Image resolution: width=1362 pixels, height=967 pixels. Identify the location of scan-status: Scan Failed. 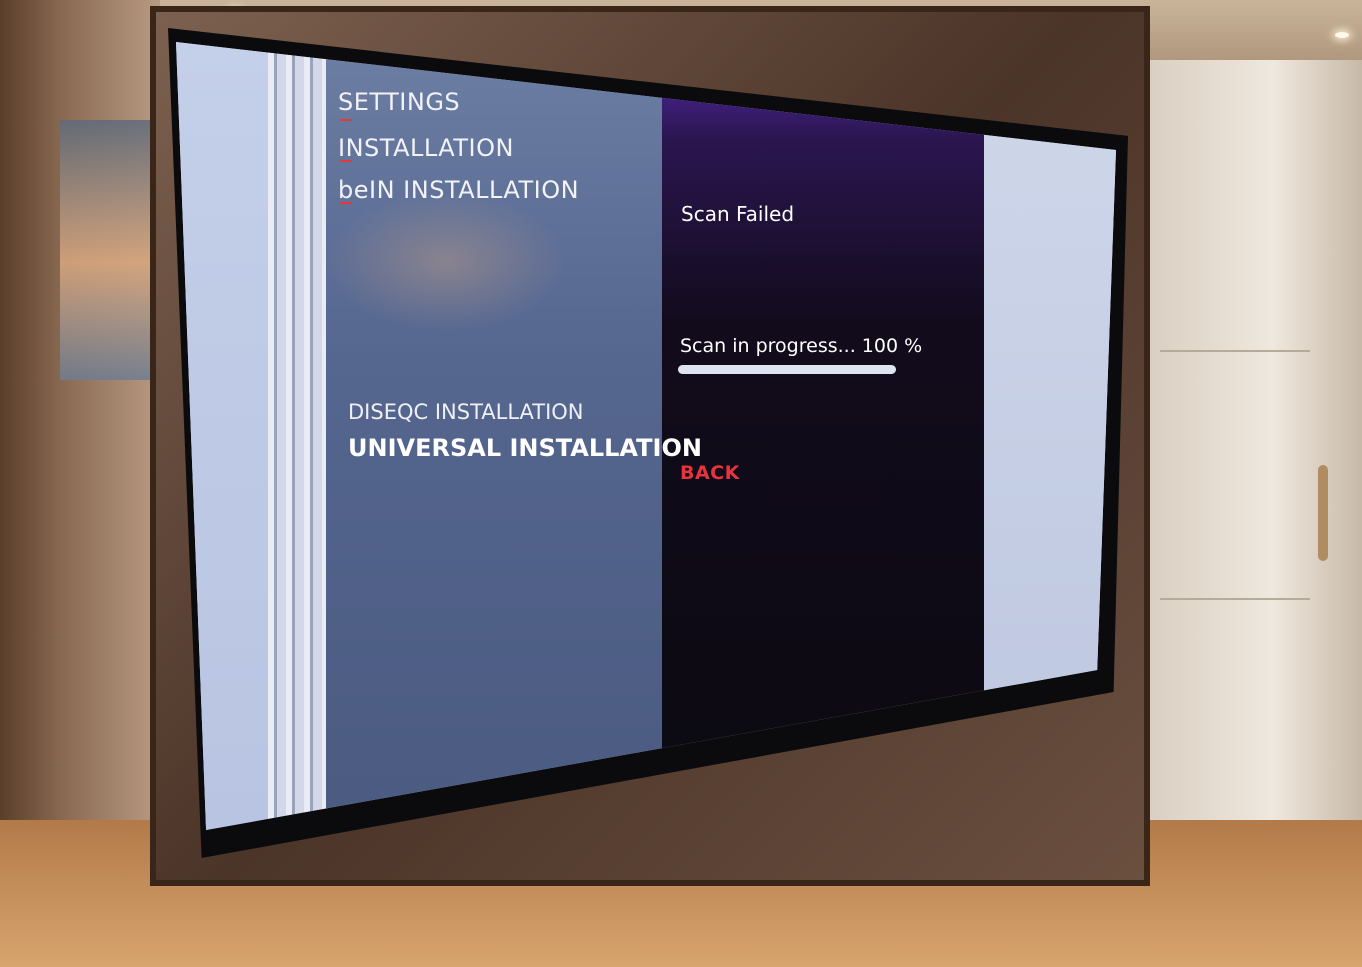
(738, 214).